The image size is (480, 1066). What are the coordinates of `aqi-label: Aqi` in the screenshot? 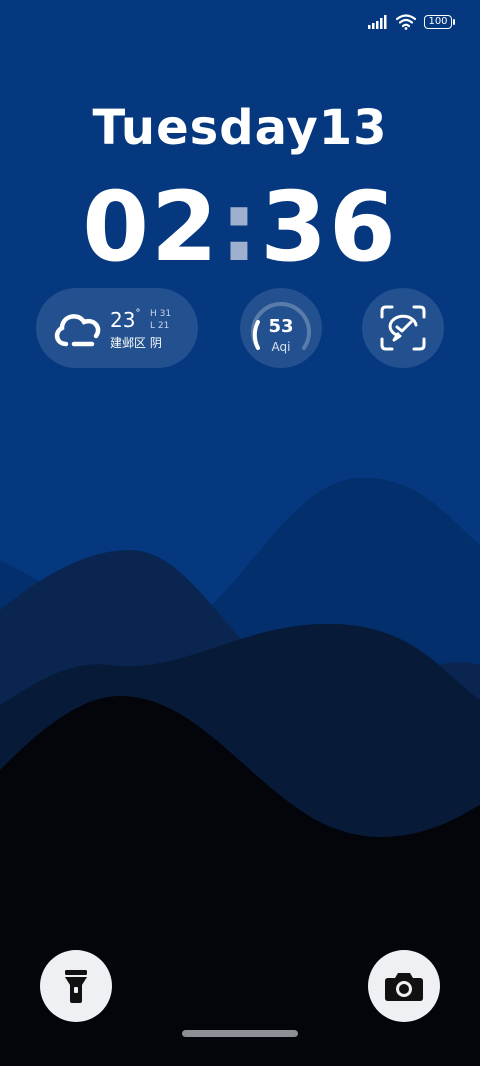 It's located at (281, 347).